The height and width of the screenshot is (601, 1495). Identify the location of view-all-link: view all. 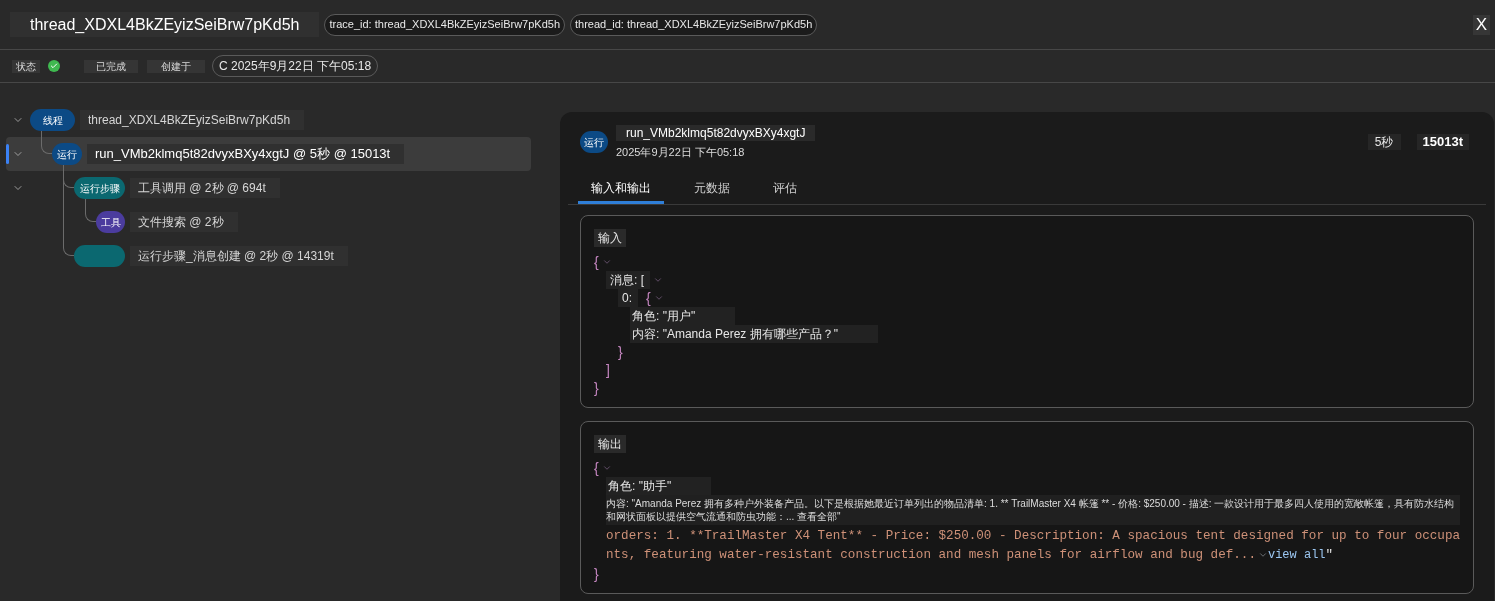
(1296, 555).